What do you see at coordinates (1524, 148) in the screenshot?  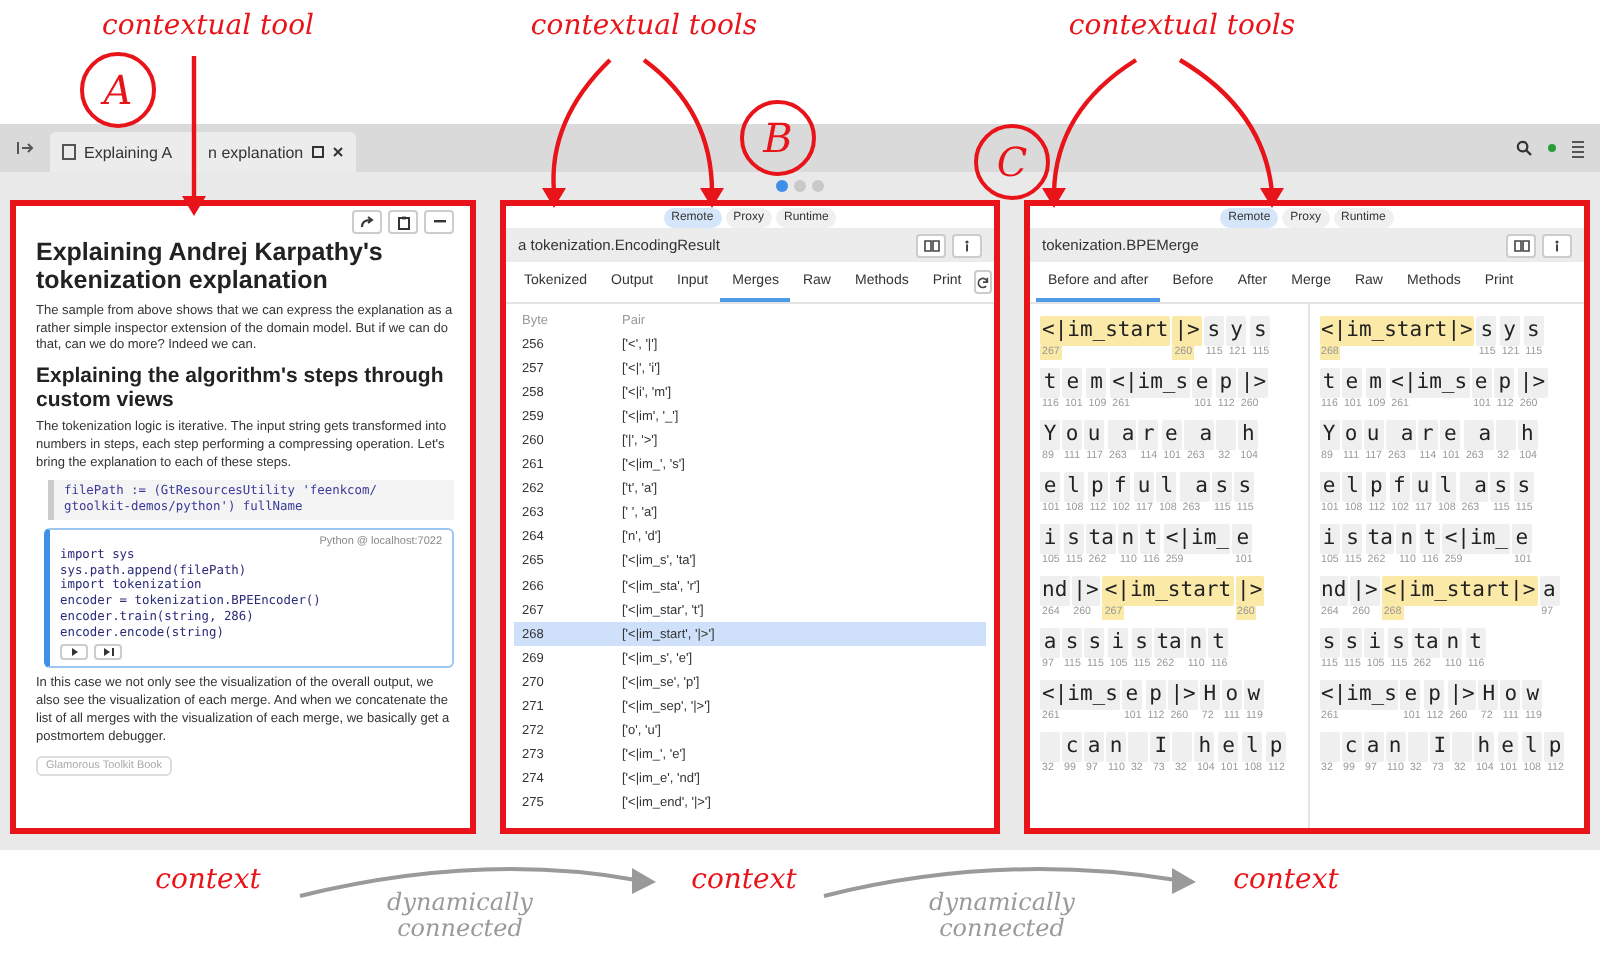 I see `search-icon` at bounding box center [1524, 148].